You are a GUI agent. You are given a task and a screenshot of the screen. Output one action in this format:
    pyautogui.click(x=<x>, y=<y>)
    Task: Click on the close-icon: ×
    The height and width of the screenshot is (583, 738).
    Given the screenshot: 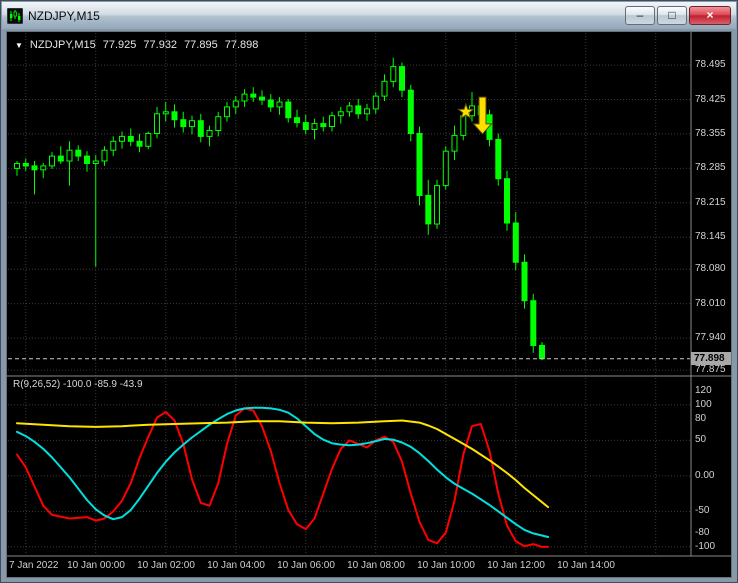 What is the action you would take?
    pyautogui.click(x=710, y=15)
    